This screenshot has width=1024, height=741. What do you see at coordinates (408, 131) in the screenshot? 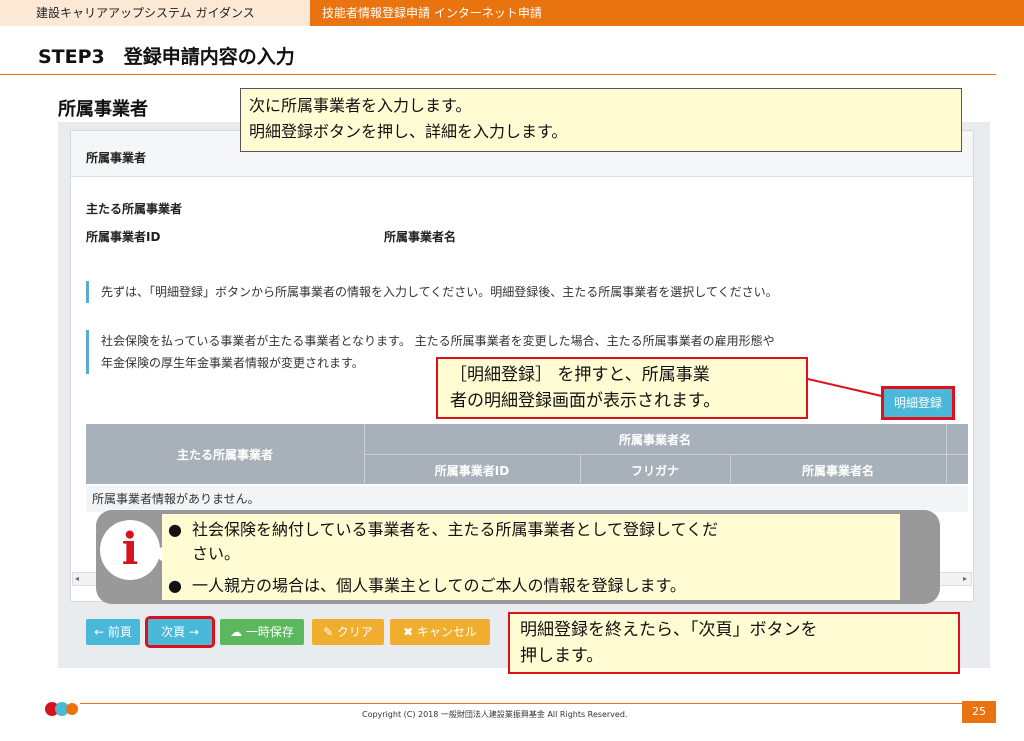
I see `instruction-line2: 明細登録ボタンを押し、詳細を入力します。` at bounding box center [408, 131].